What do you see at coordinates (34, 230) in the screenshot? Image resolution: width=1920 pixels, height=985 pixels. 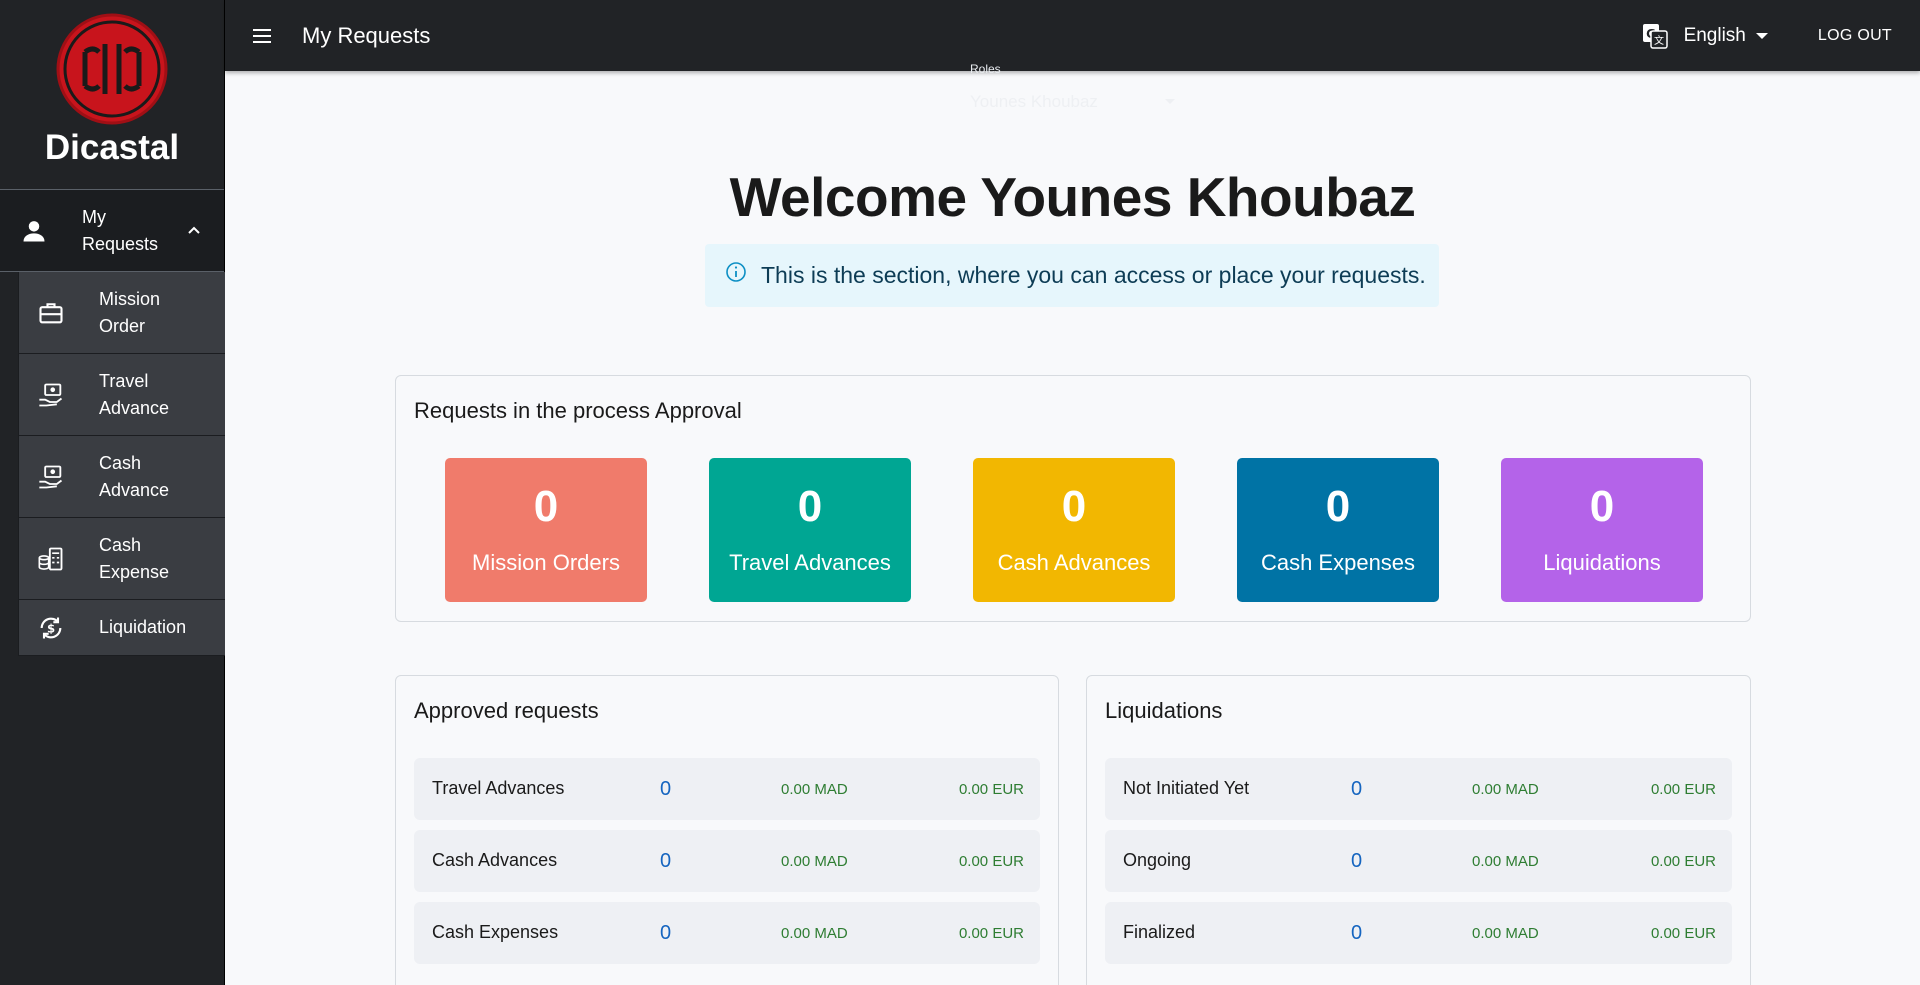 I see `user-icon` at bounding box center [34, 230].